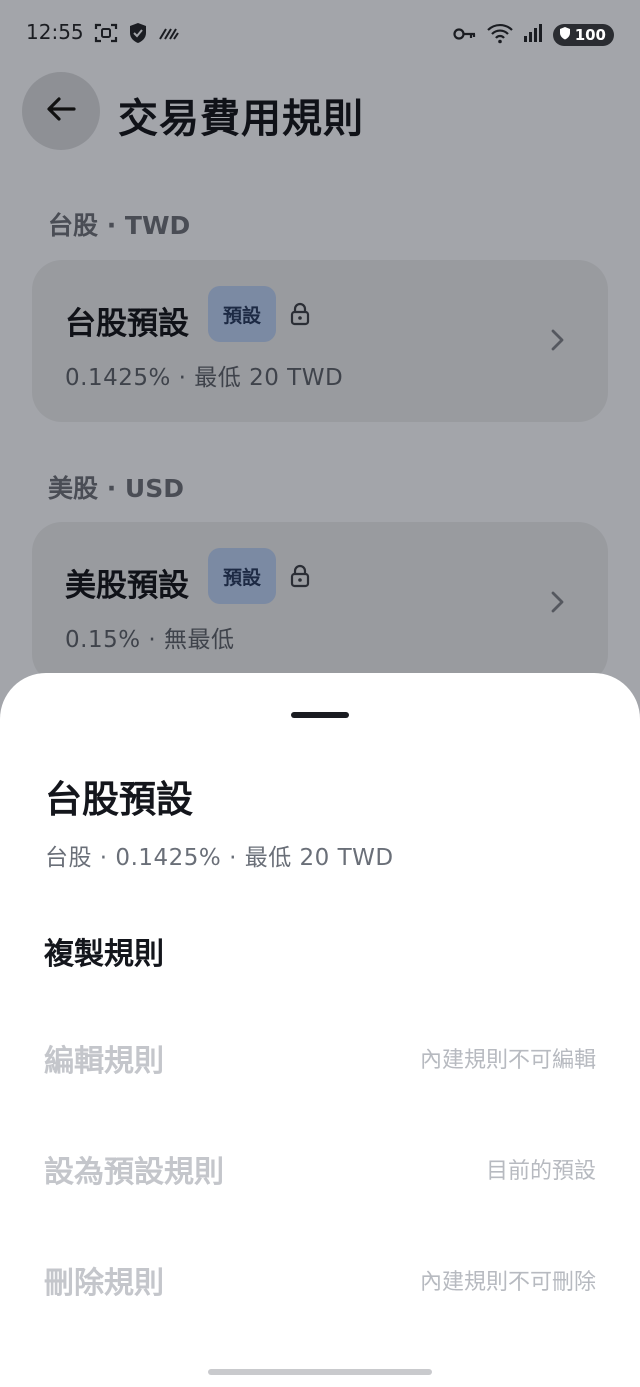 This screenshot has width=640, height=1387. I want to click on rule-description: 0.15% · 無最低, so click(150, 640).